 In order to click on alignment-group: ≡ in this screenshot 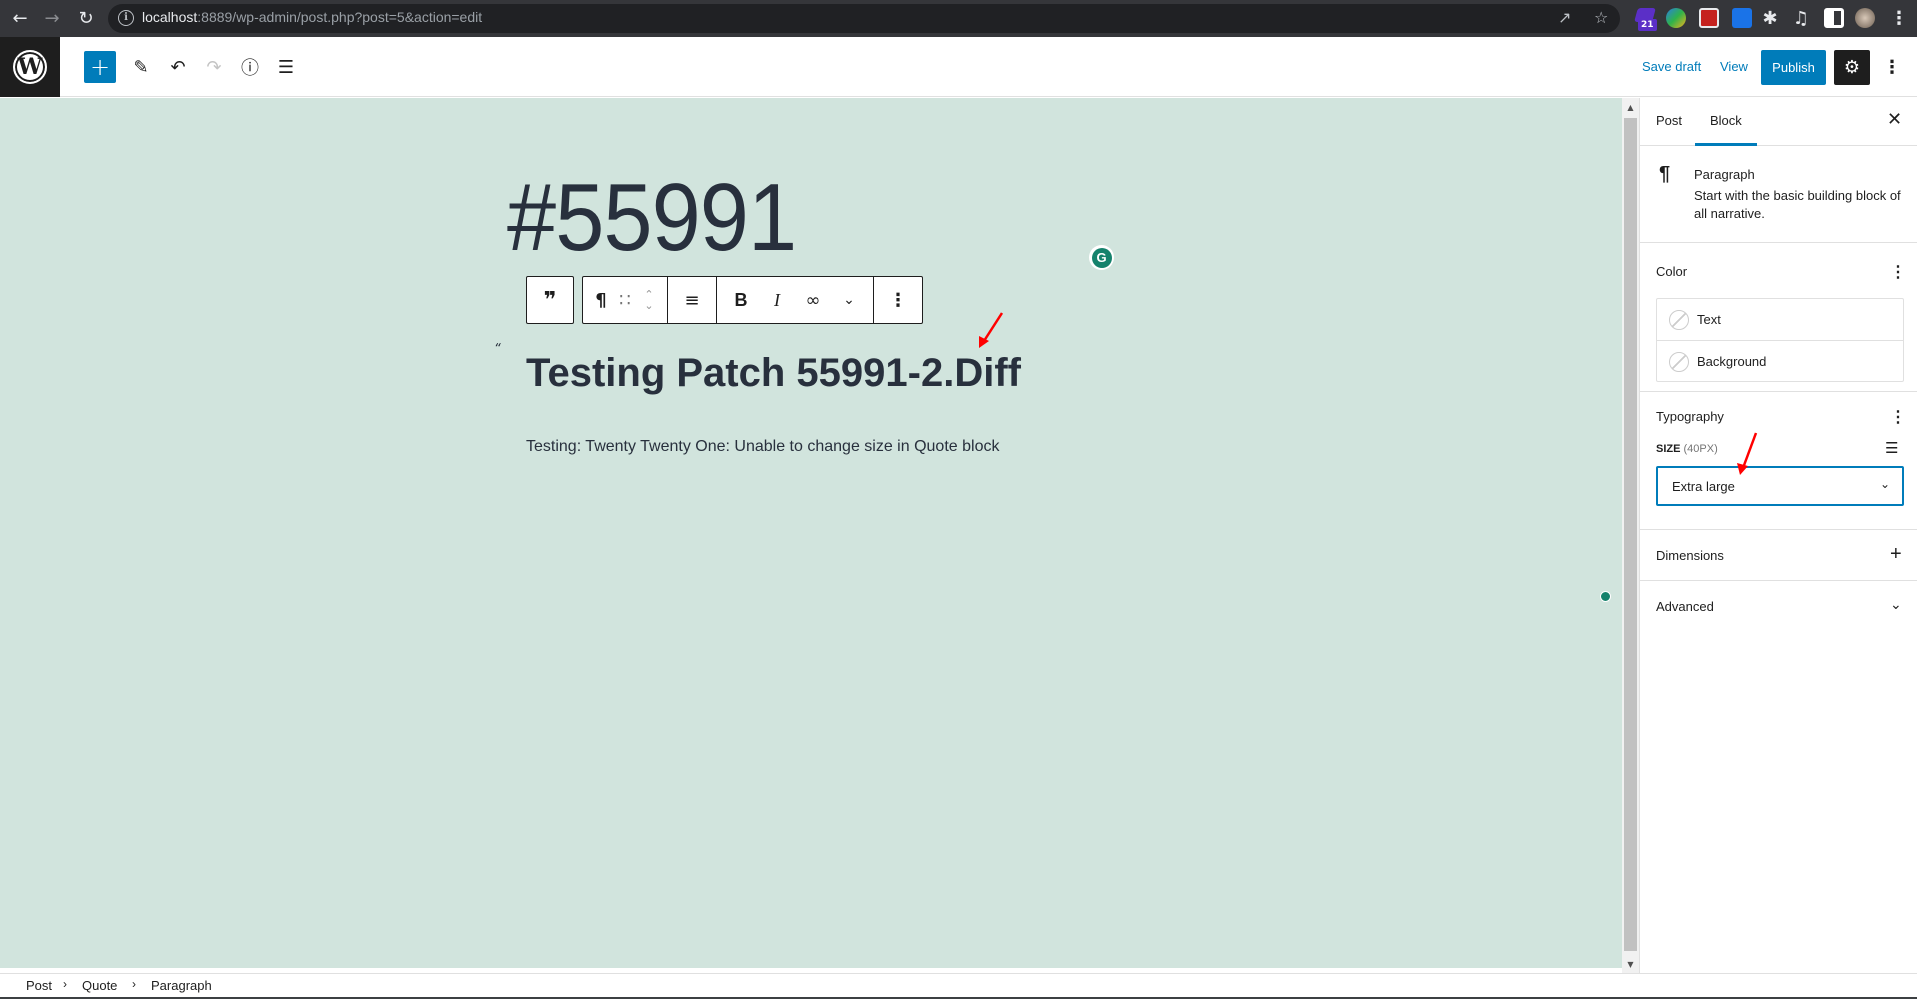, I will do `click(692, 300)`.